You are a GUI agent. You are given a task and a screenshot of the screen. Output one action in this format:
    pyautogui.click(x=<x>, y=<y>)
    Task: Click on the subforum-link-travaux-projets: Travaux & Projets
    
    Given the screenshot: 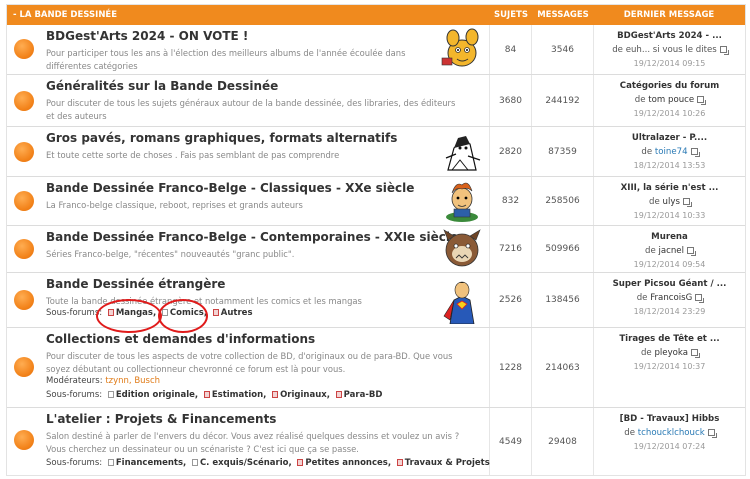 What is the action you would take?
    pyautogui.click(x=443, y=463)
    